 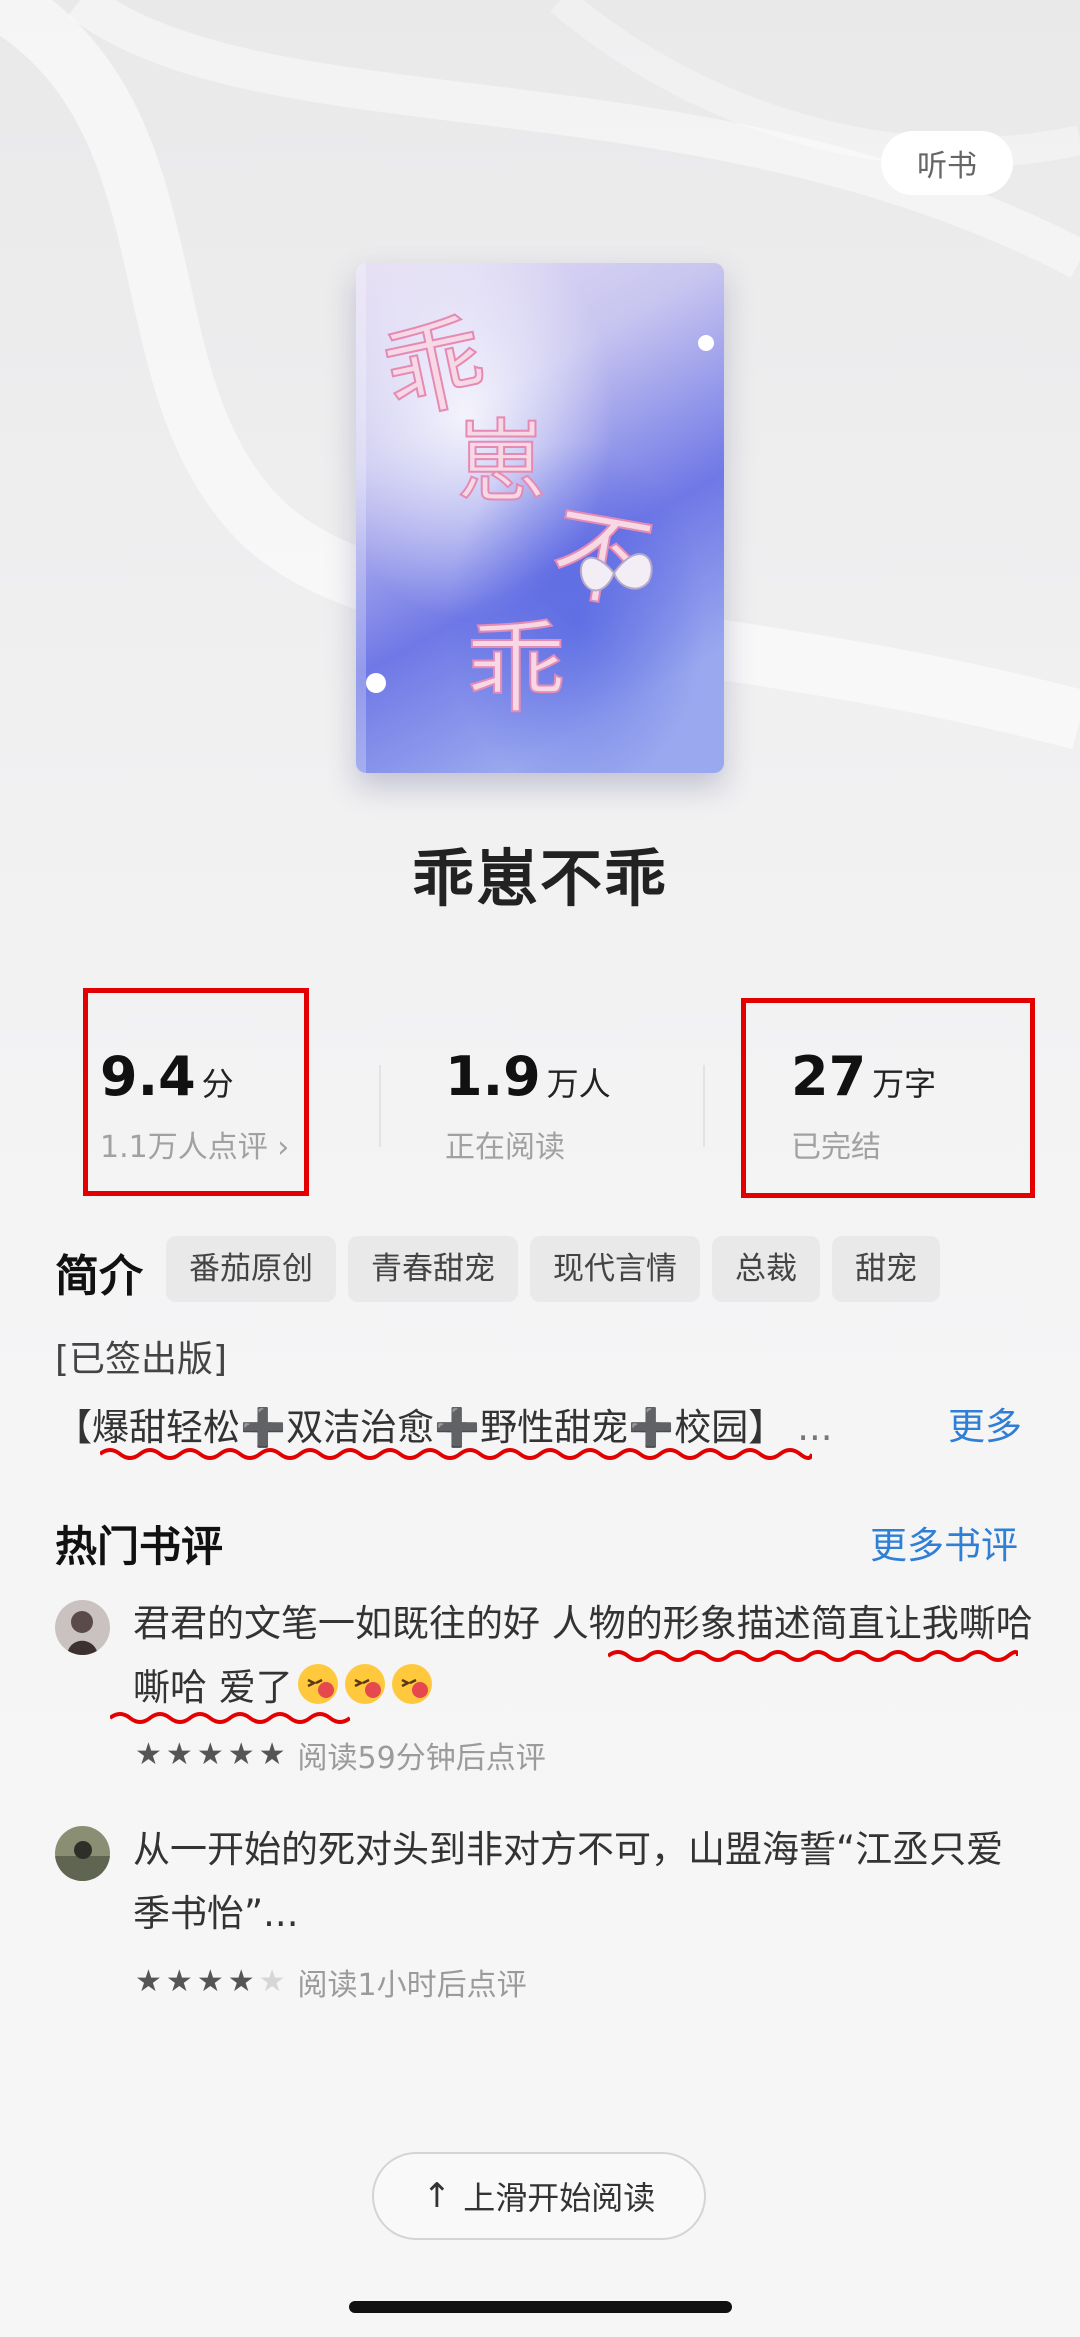 I want to click on intro-label: 简介, so click(x=99, y=1276).